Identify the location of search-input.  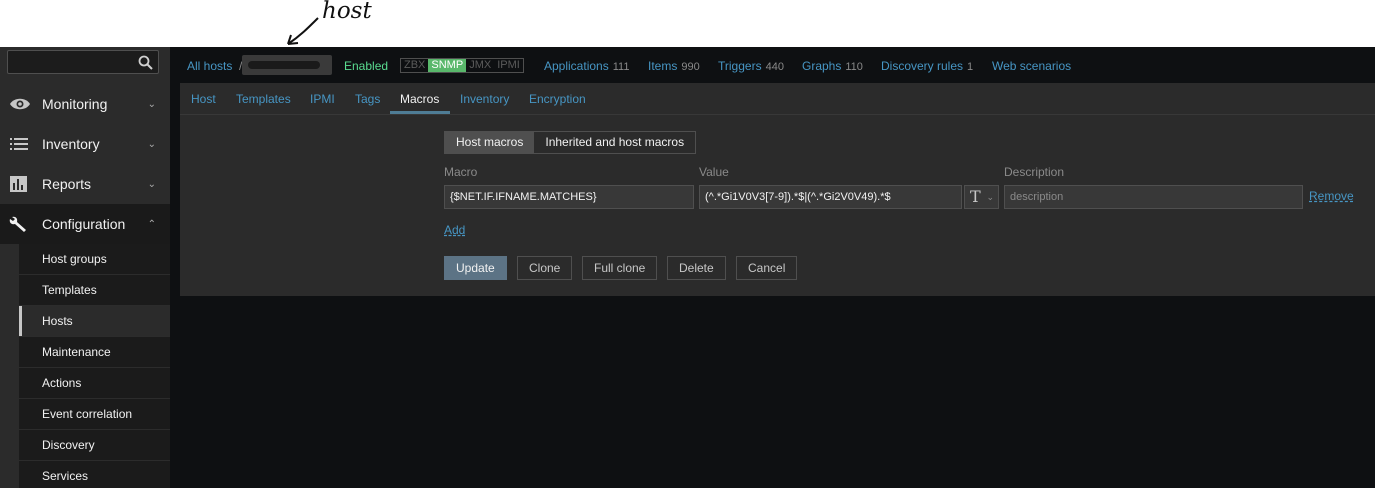
(83, 62).